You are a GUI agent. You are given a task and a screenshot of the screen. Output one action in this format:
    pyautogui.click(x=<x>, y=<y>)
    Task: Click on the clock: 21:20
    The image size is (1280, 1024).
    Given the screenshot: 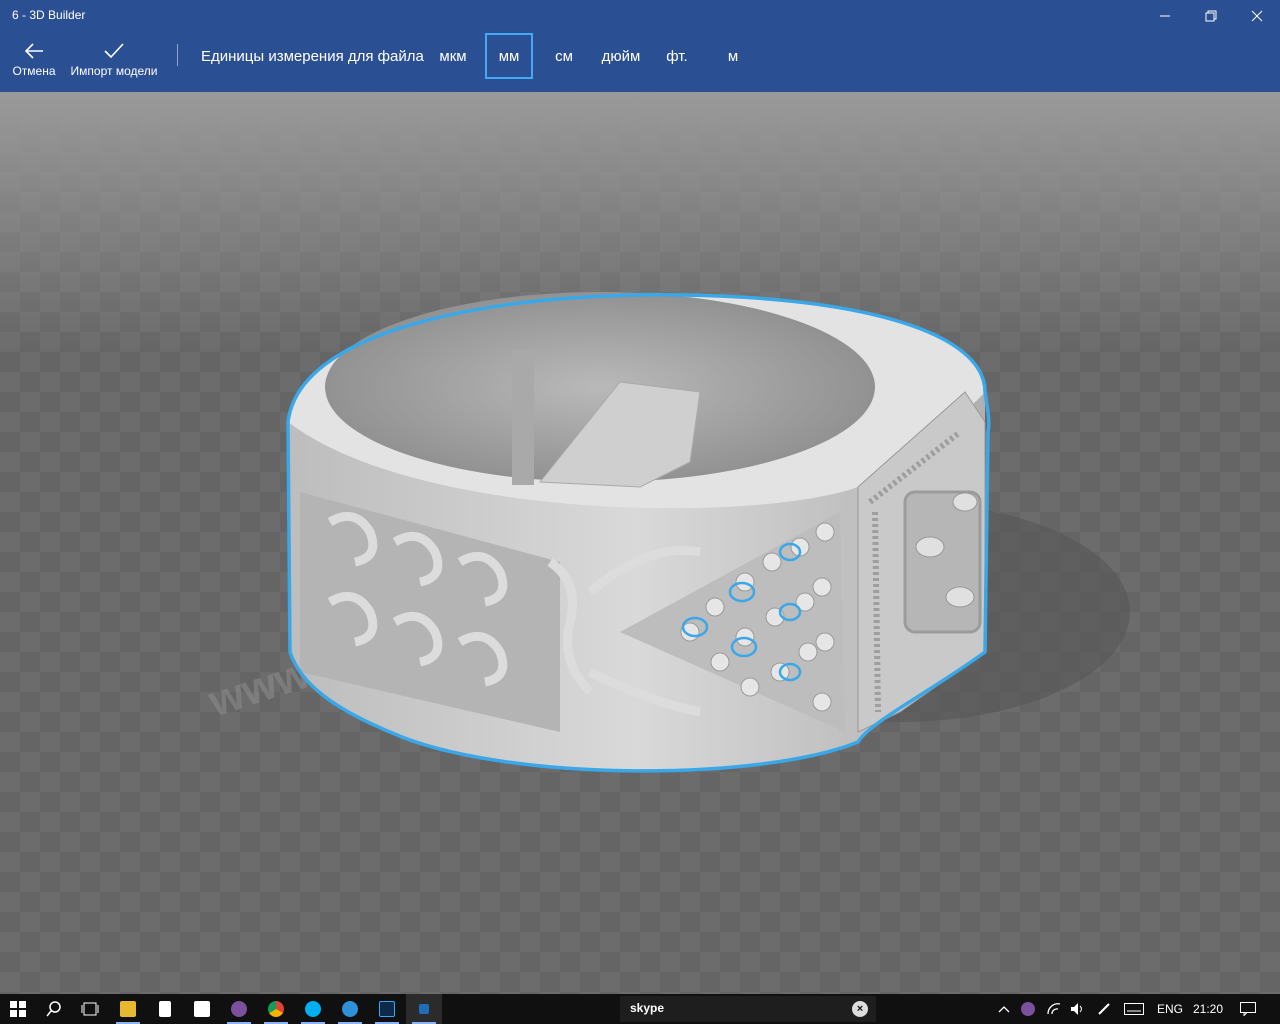 What is the action you would take?
    pyautogui.click(x=1208, y=1009)
    